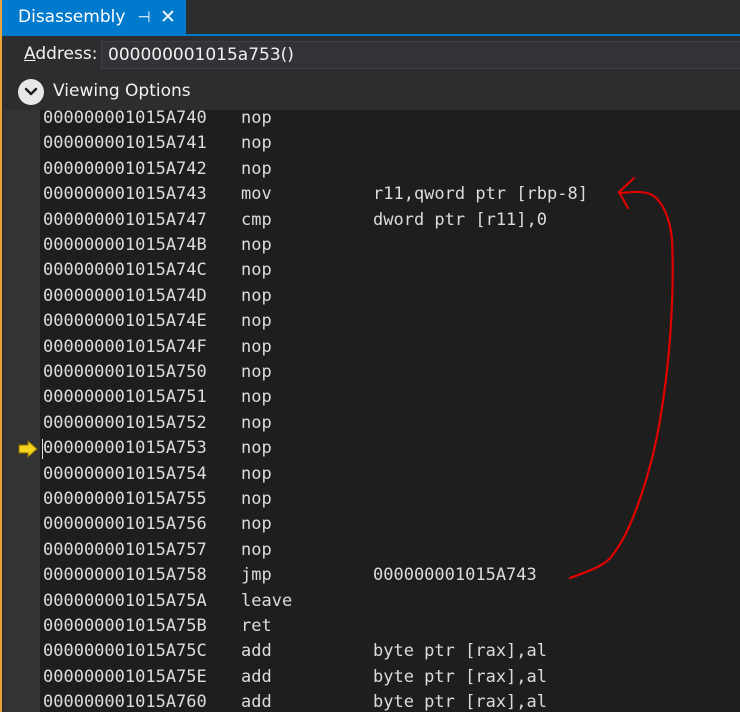  Describe the element at coordinates (390, 296) in the screenshot. I see `disassembly-row: 000000001015A74D nop` at that location.